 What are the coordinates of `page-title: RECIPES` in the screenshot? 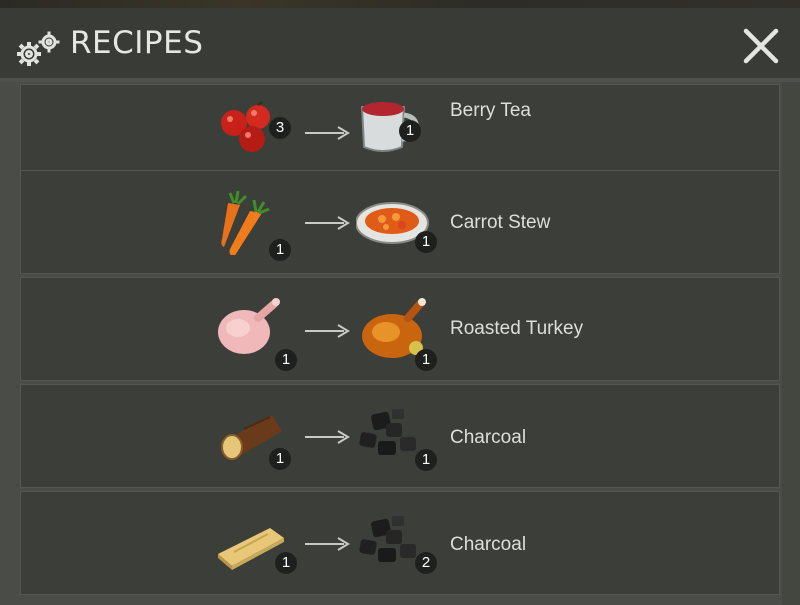 It's located at (137, 43).